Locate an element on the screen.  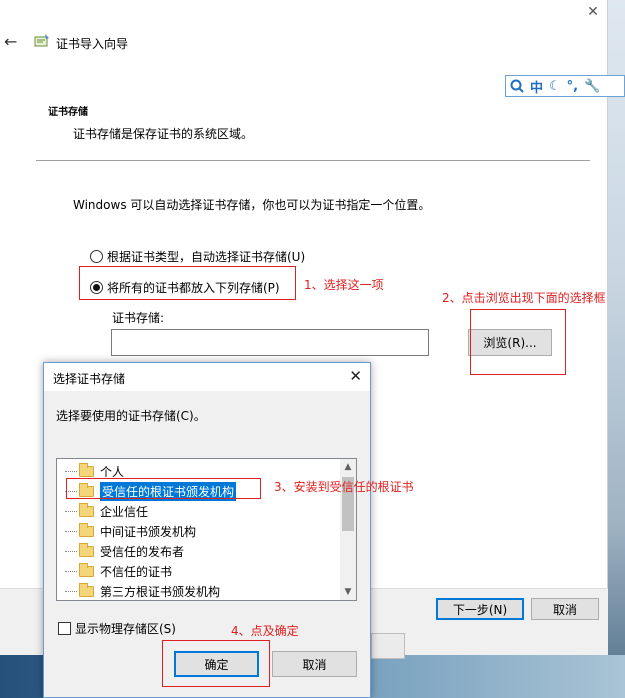
scroll-up-icon: ▲ is located at coordinates (348, 467).